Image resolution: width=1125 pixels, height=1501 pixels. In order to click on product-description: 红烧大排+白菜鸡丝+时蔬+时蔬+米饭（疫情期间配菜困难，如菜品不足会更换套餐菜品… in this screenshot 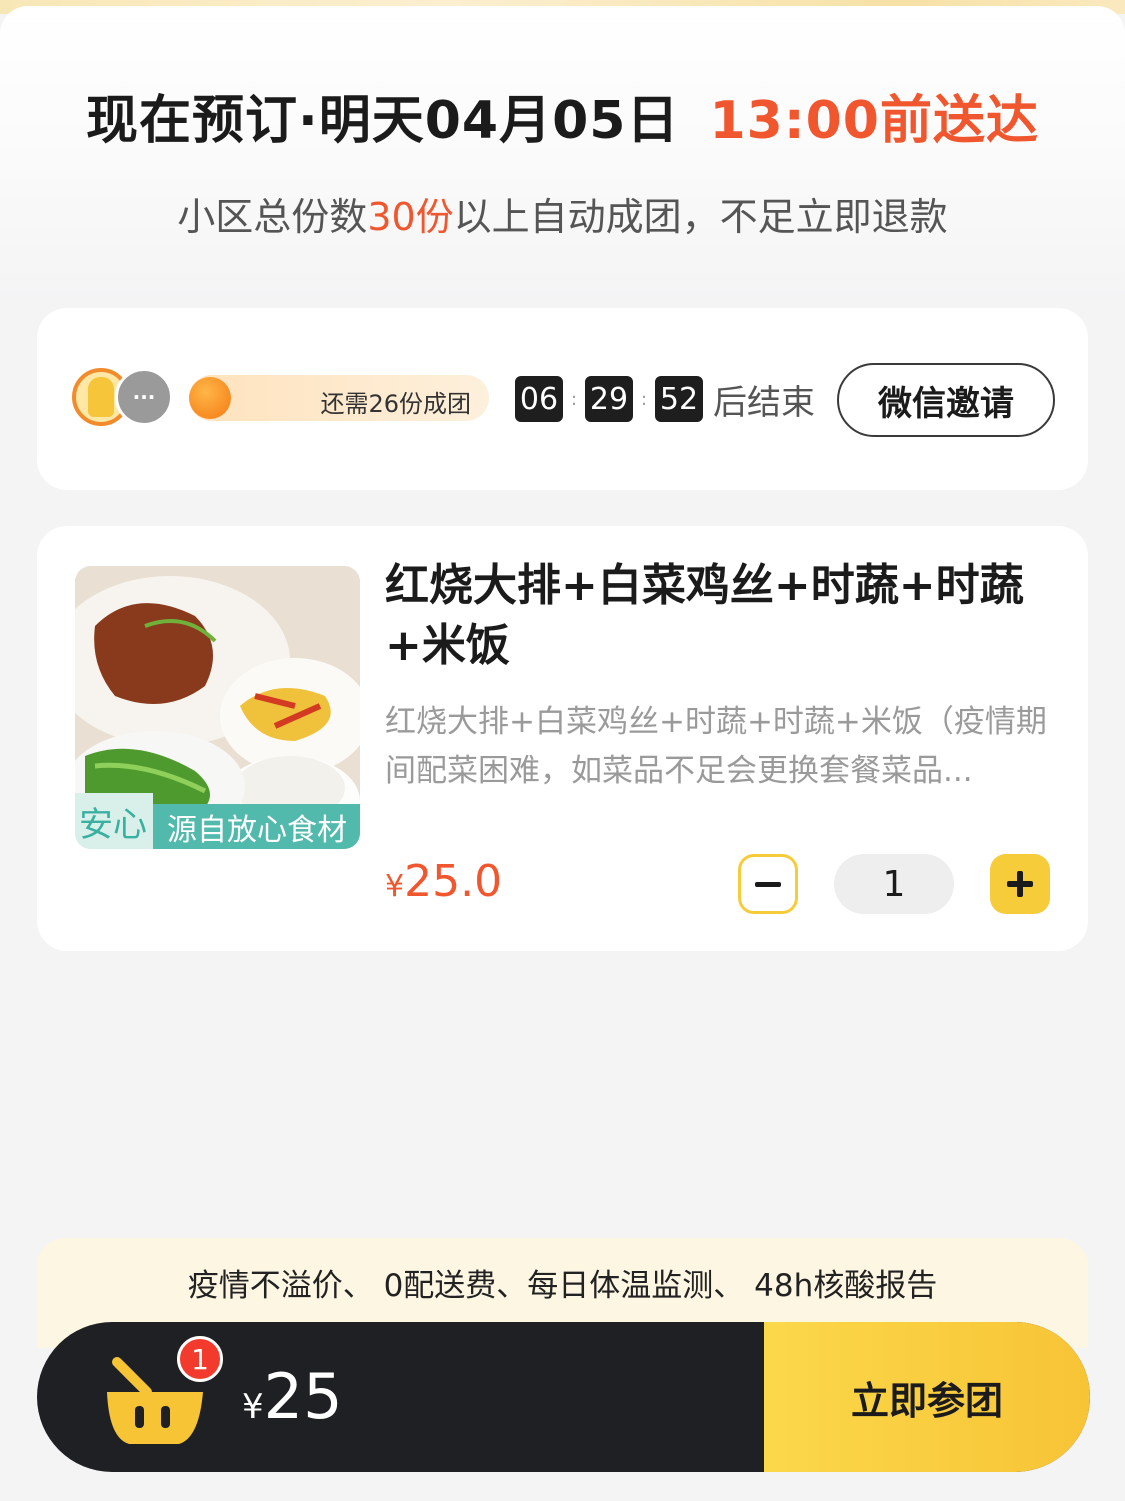, I will do `click(716, 746)`.